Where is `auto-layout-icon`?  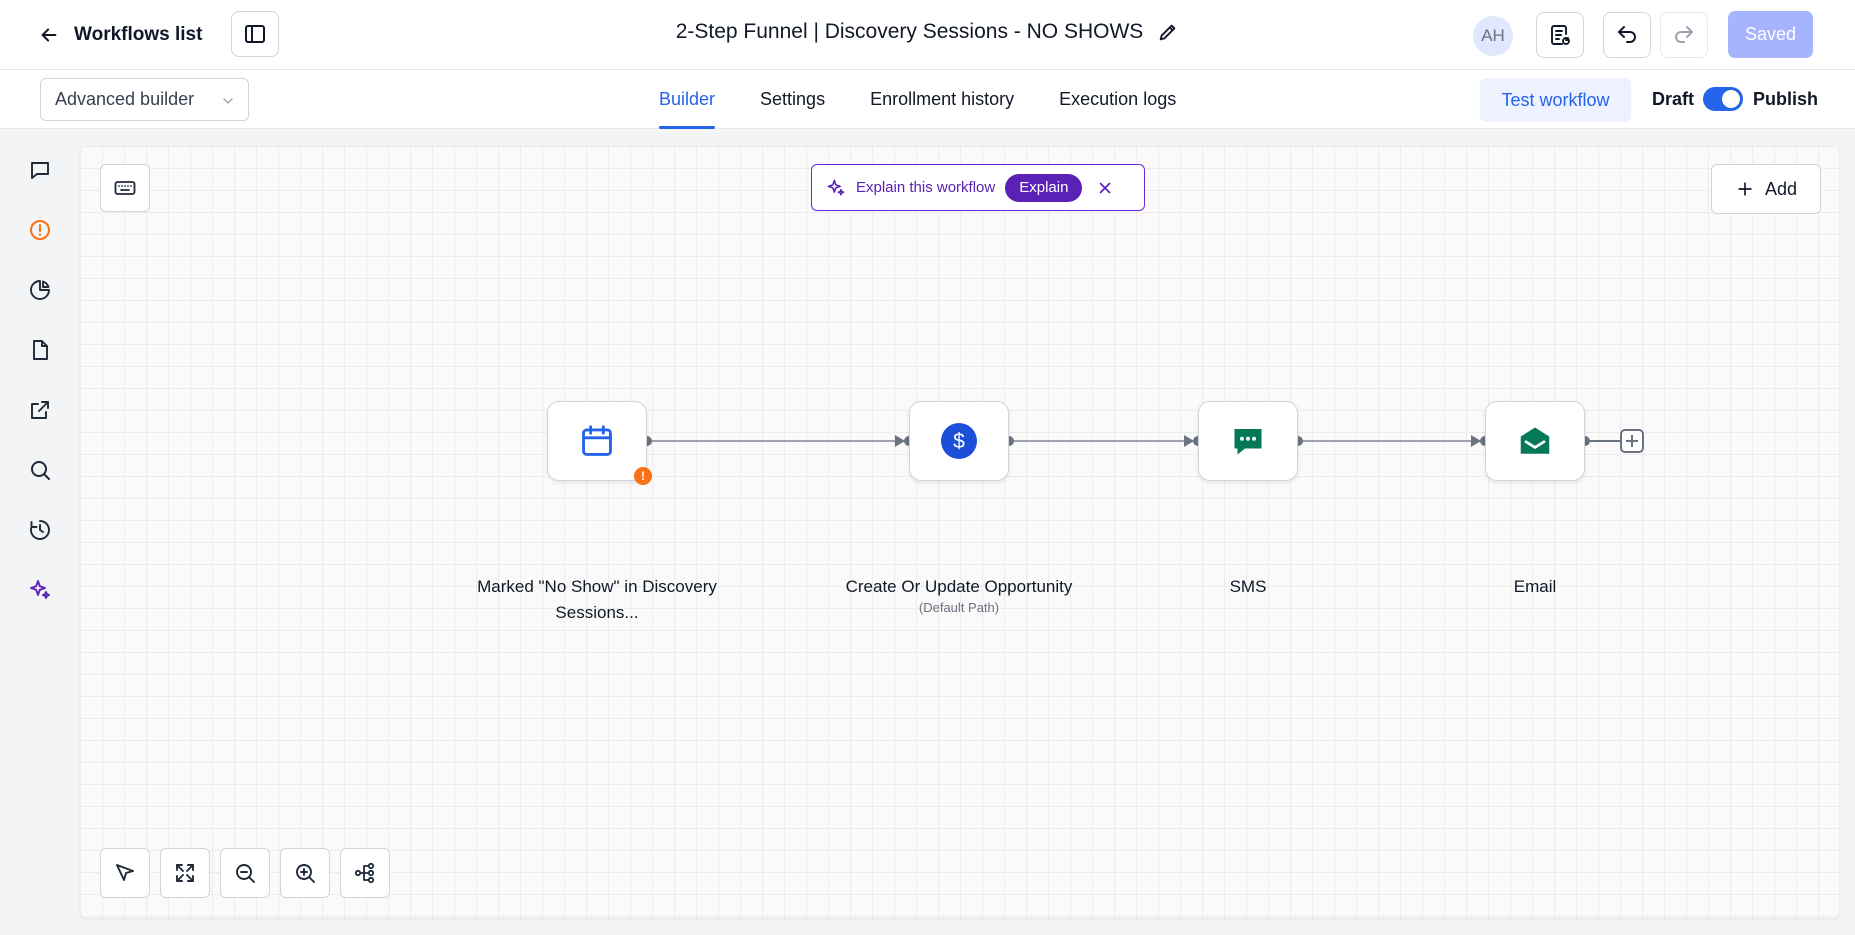 auto-layout-icon is located at coordinates (364, 873).